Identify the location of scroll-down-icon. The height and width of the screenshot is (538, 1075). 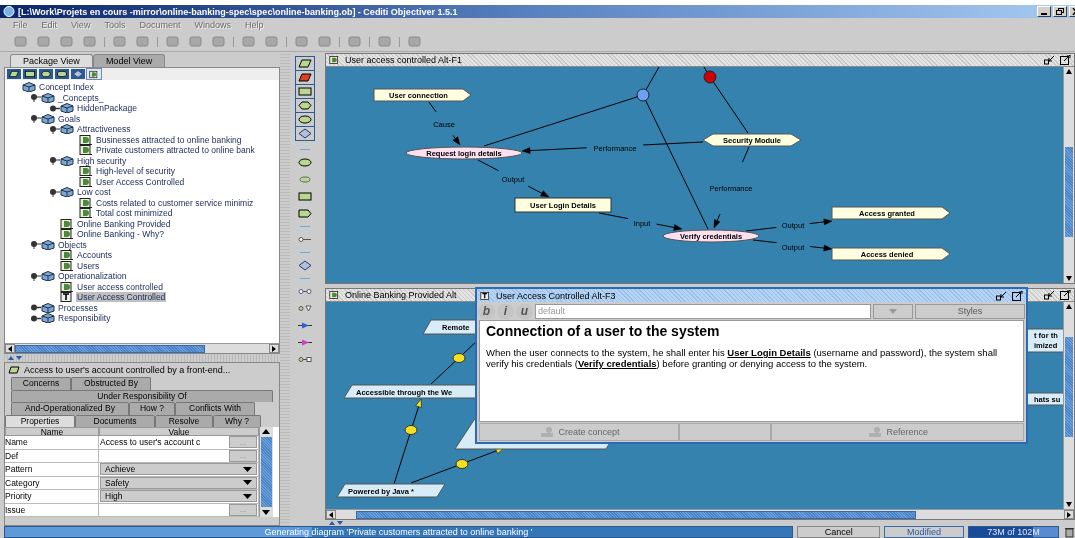
(1069, 278).